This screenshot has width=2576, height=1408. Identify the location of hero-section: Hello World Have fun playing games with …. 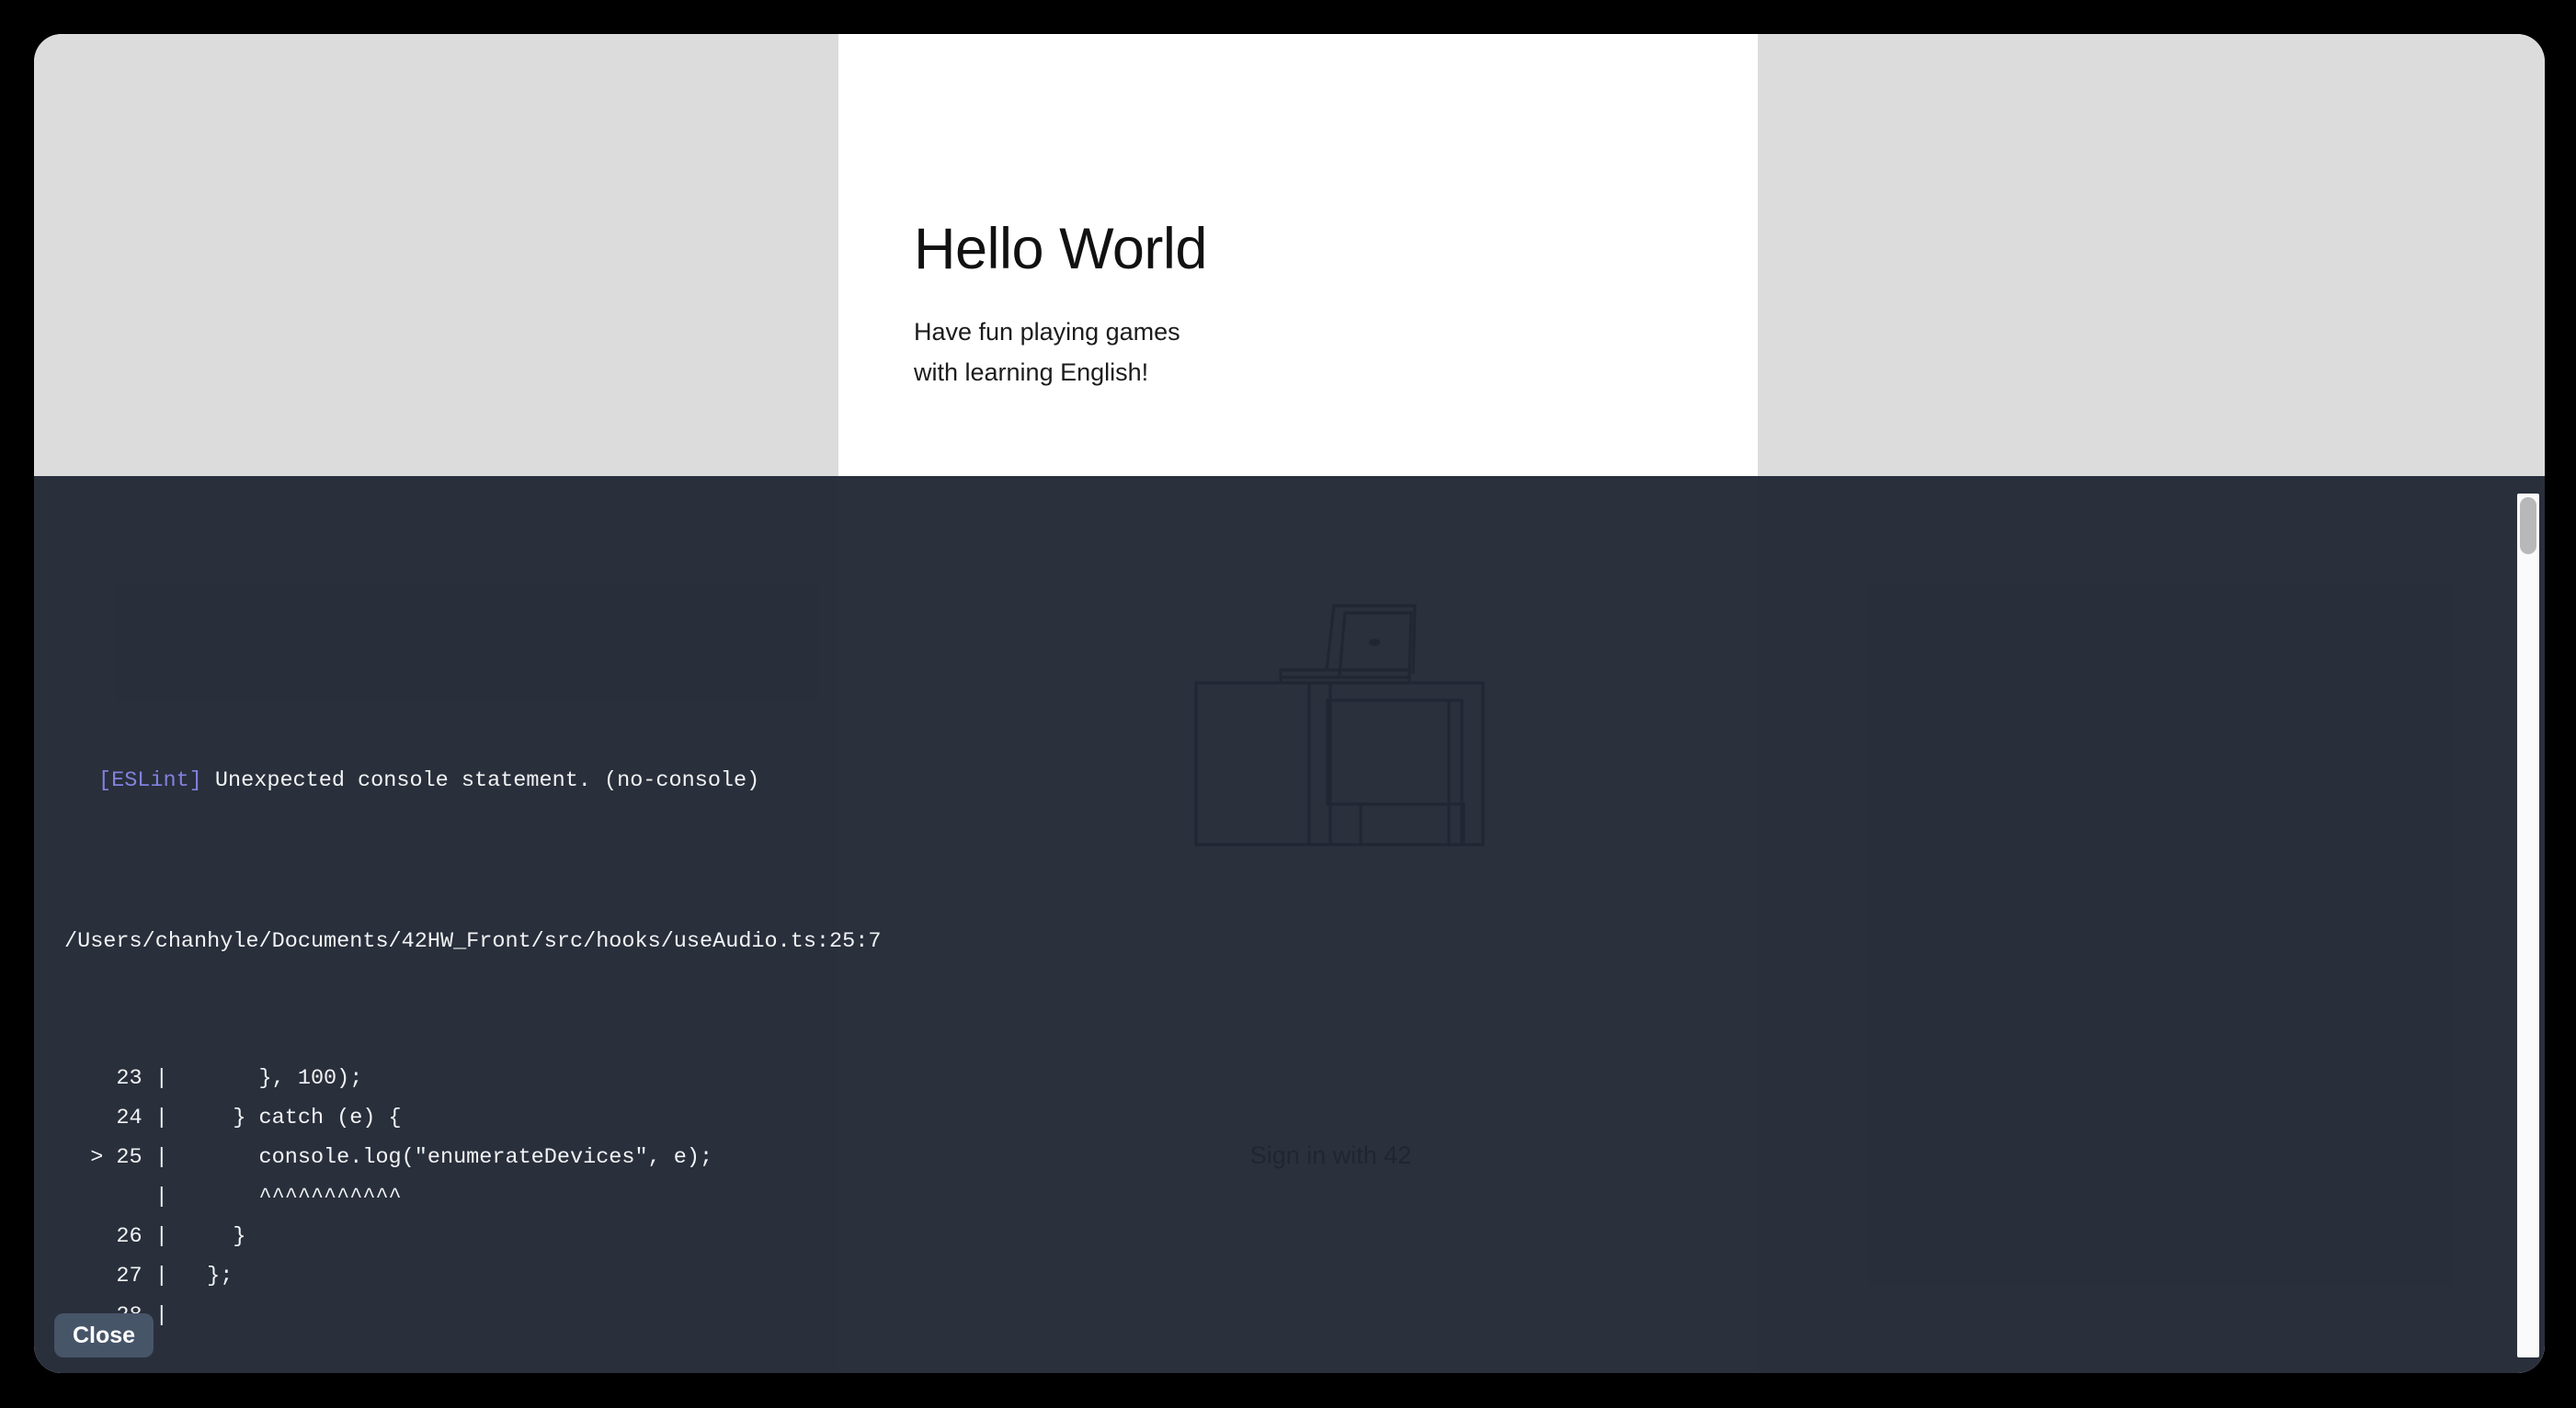
(1300, 305).